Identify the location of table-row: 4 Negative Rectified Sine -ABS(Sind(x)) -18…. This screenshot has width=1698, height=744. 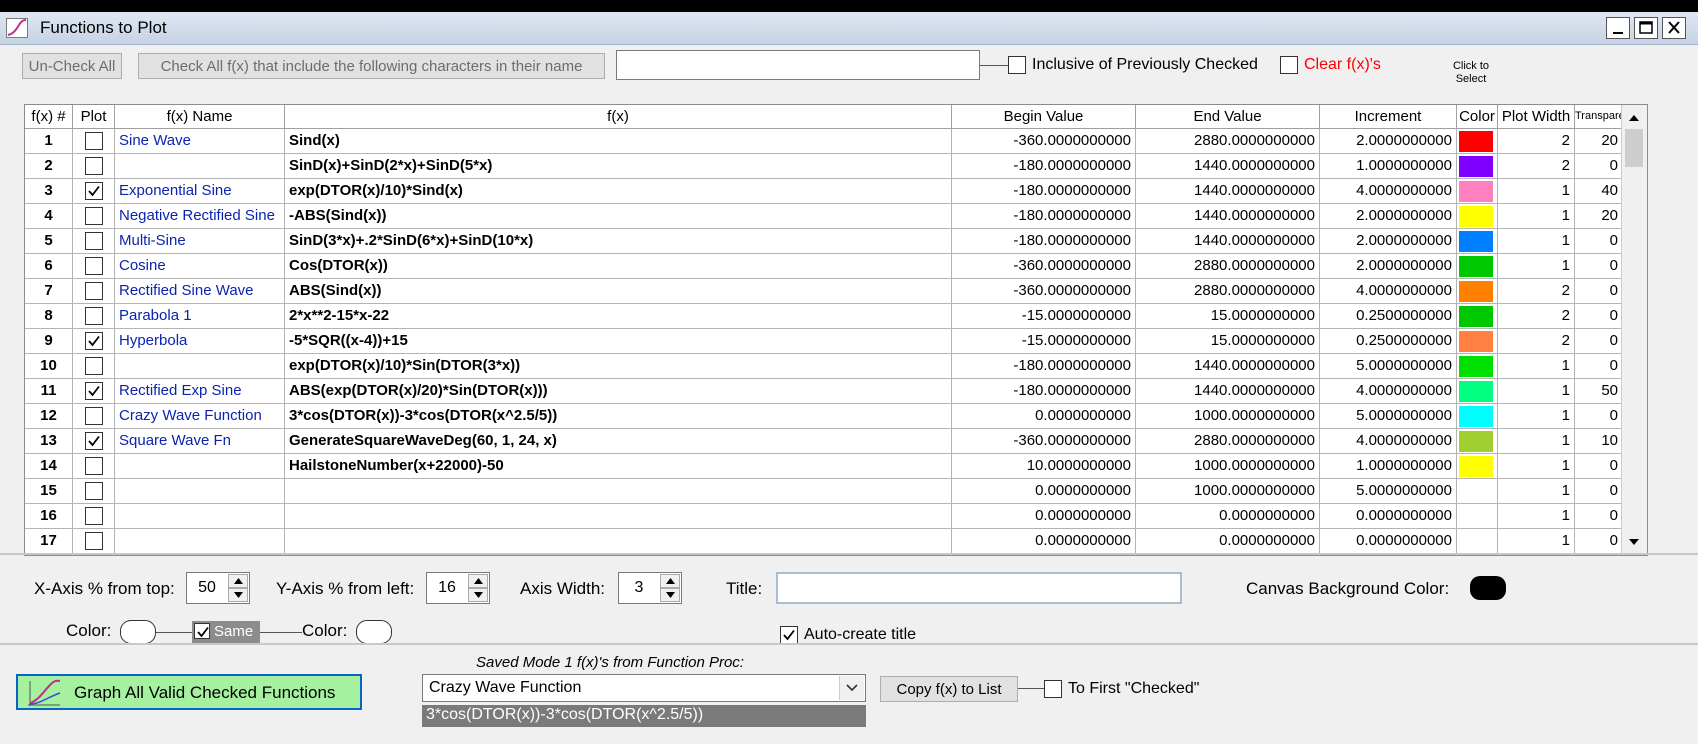
(836, 216).